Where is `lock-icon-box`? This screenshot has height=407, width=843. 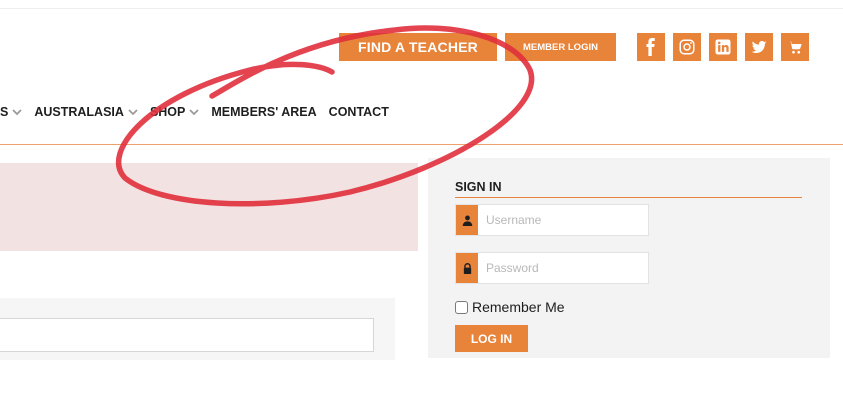
lock-icon-box is located at coordinates (467, 268).